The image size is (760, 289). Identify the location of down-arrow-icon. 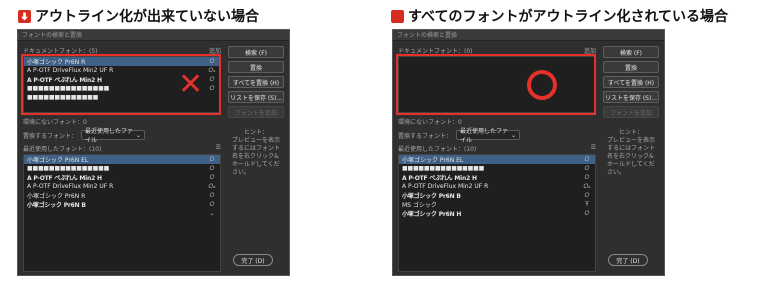
(24, 16).